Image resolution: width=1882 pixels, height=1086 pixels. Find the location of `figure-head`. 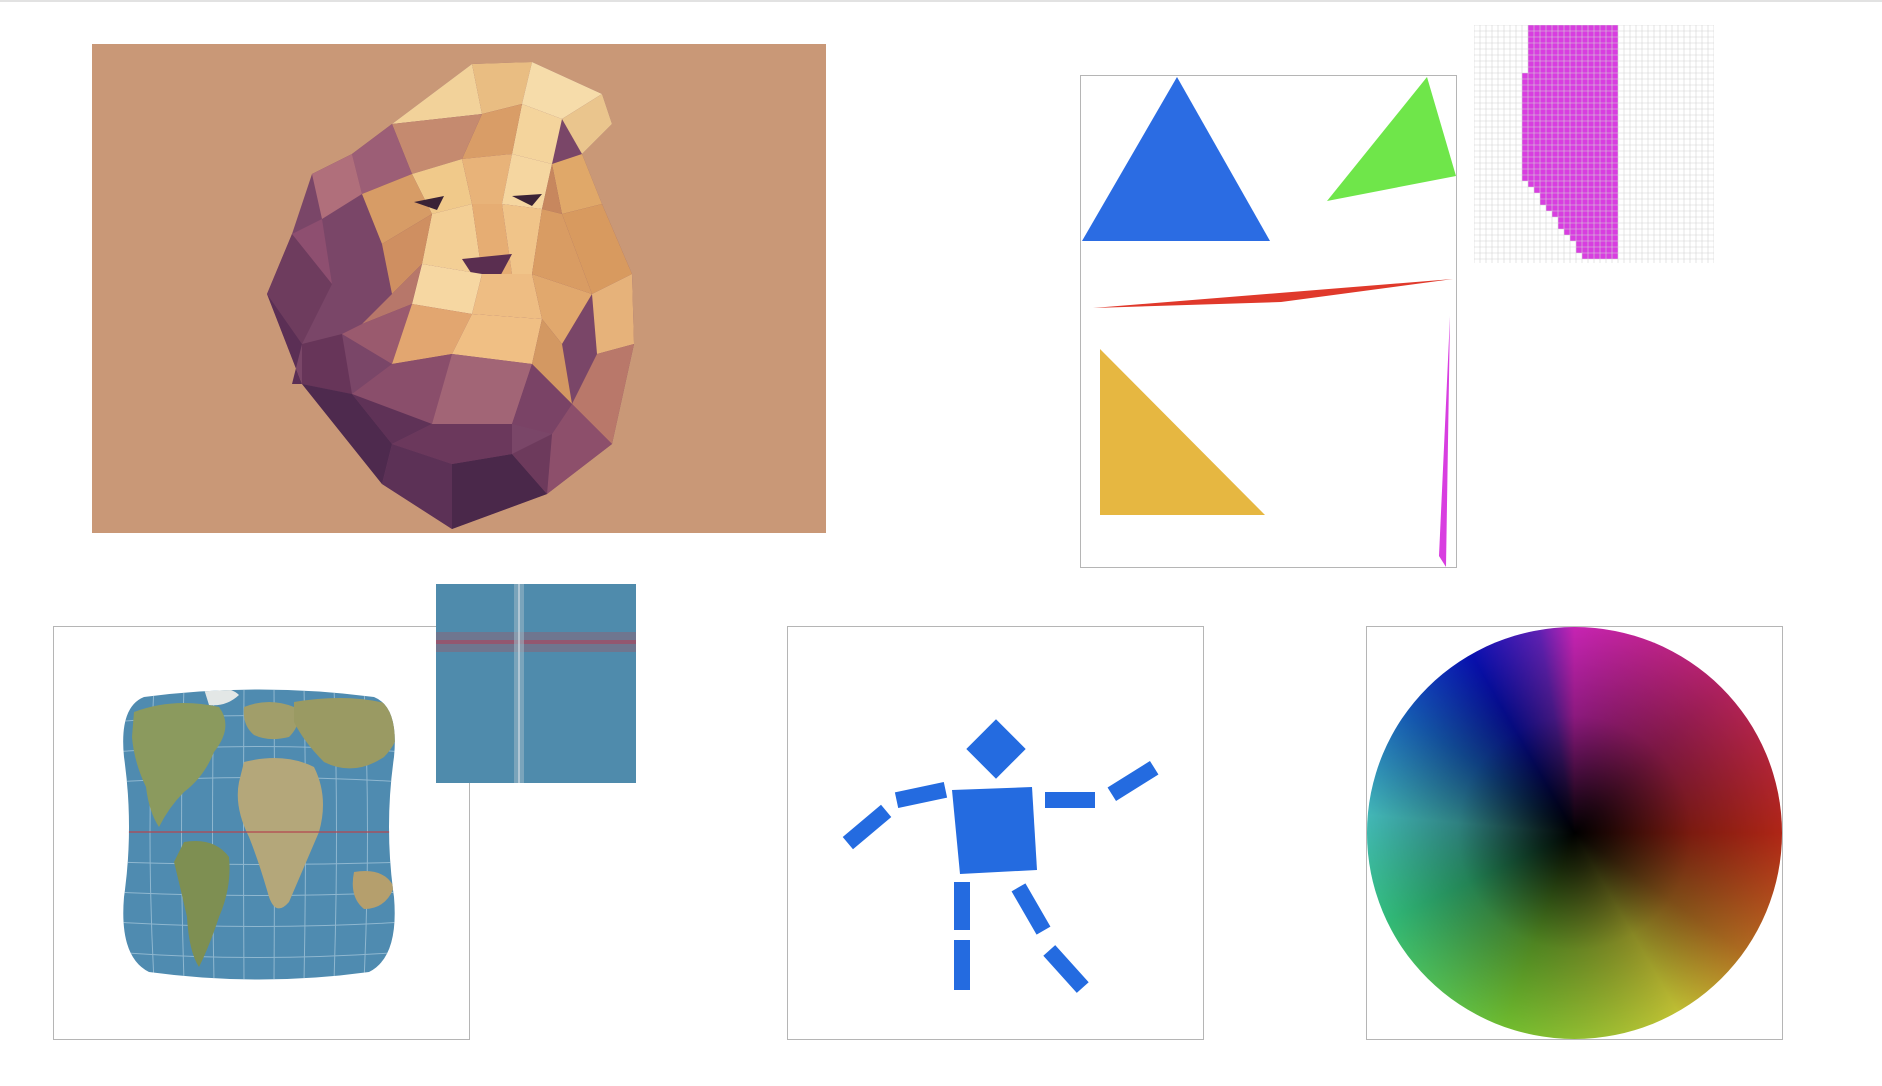

figure-head is located at coordinates (996, 749).